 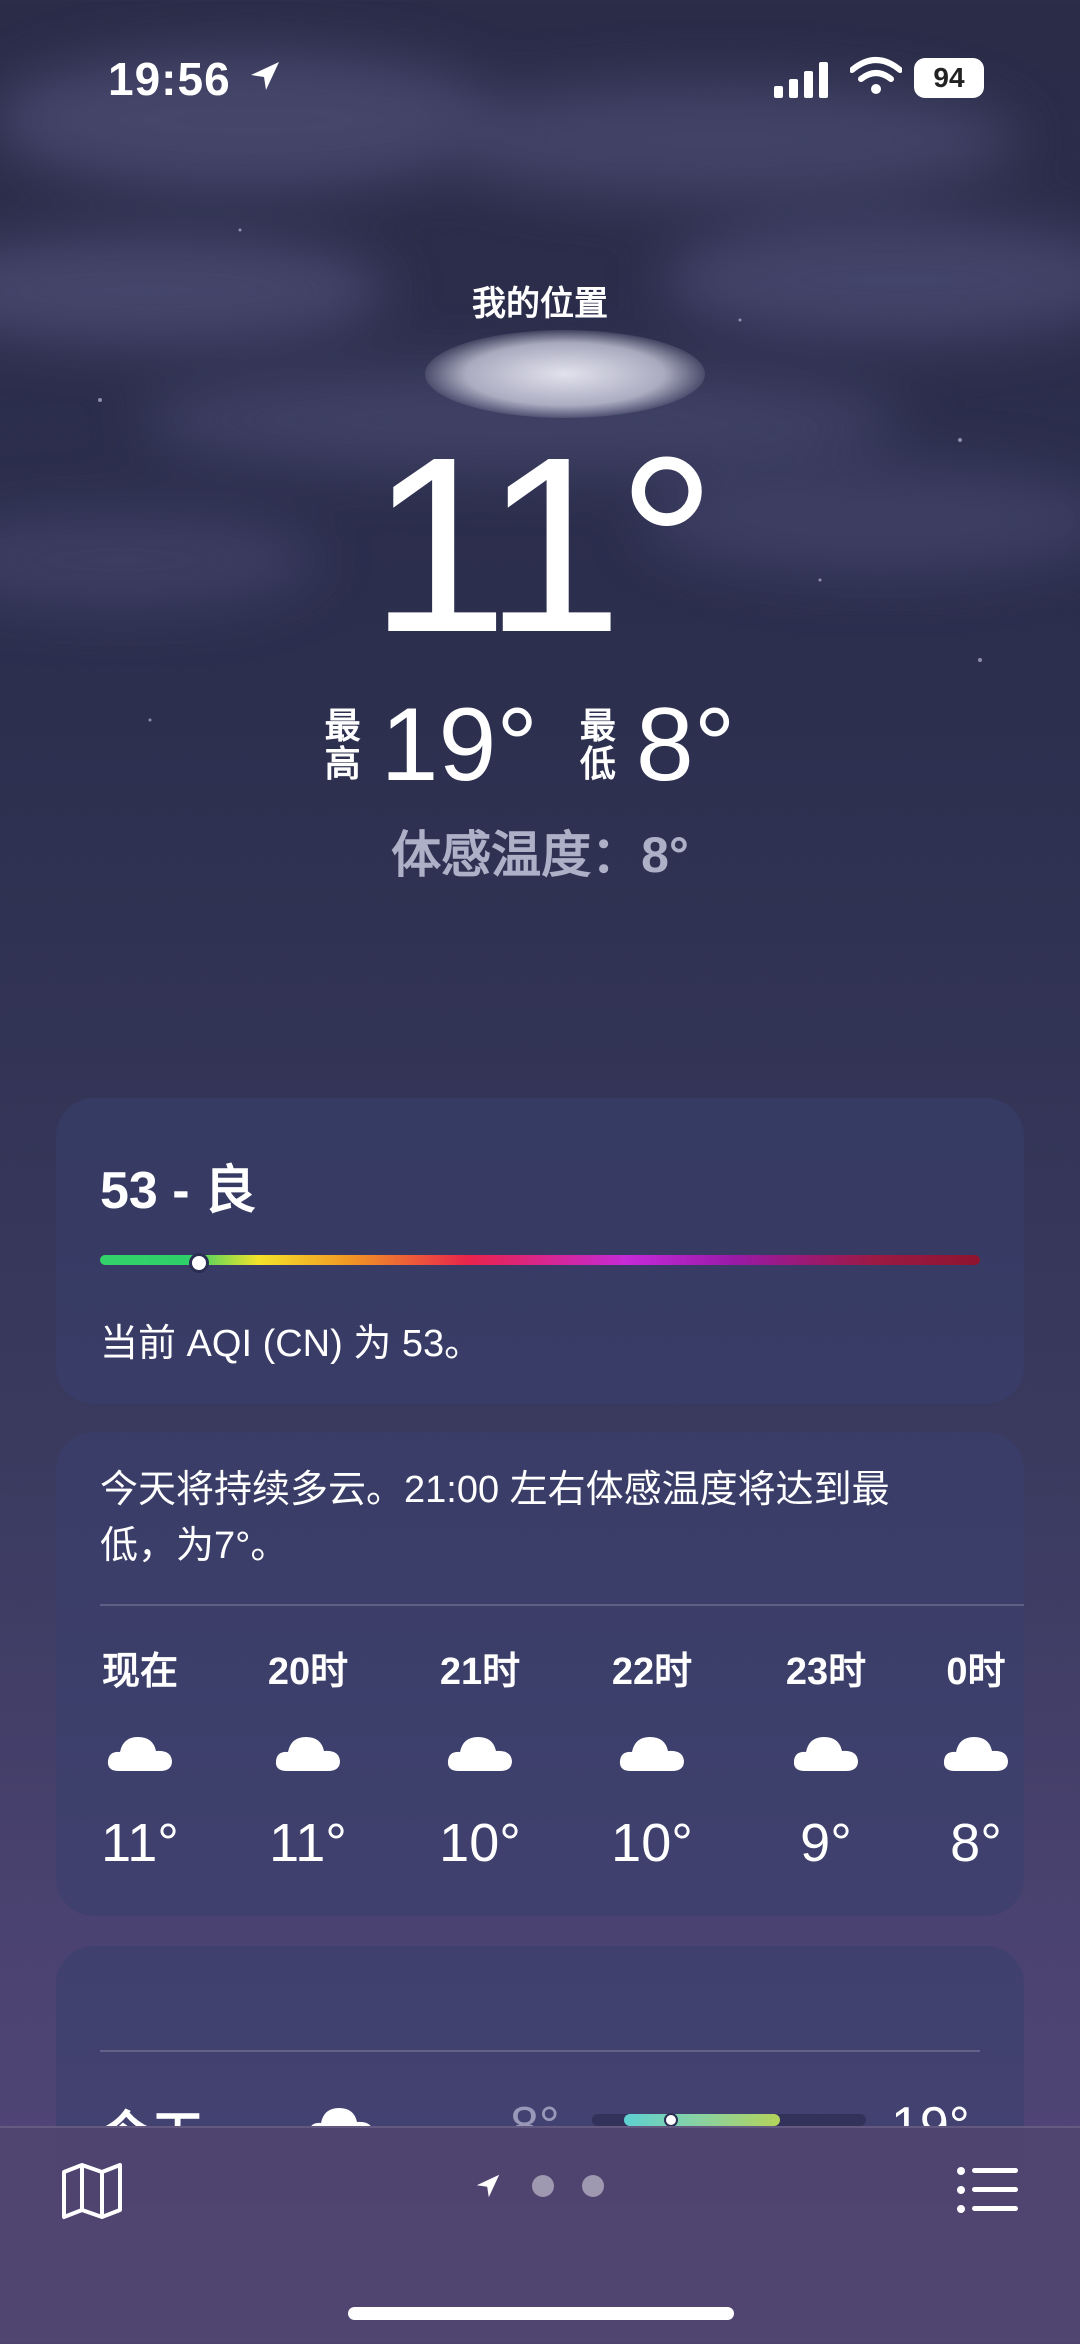 What do you see at coordinates (826, 1843) in the screenshot?
I see `hour-temperature: 9°` at bounding box center [826, 1843].